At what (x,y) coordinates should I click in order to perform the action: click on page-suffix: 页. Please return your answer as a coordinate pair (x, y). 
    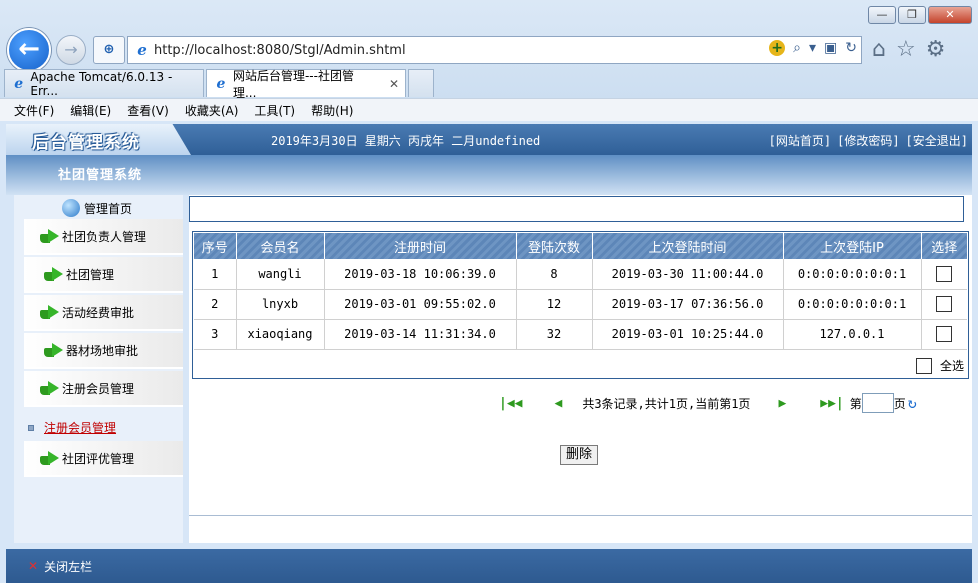
    Looking at the image, I should click on (899, 403).